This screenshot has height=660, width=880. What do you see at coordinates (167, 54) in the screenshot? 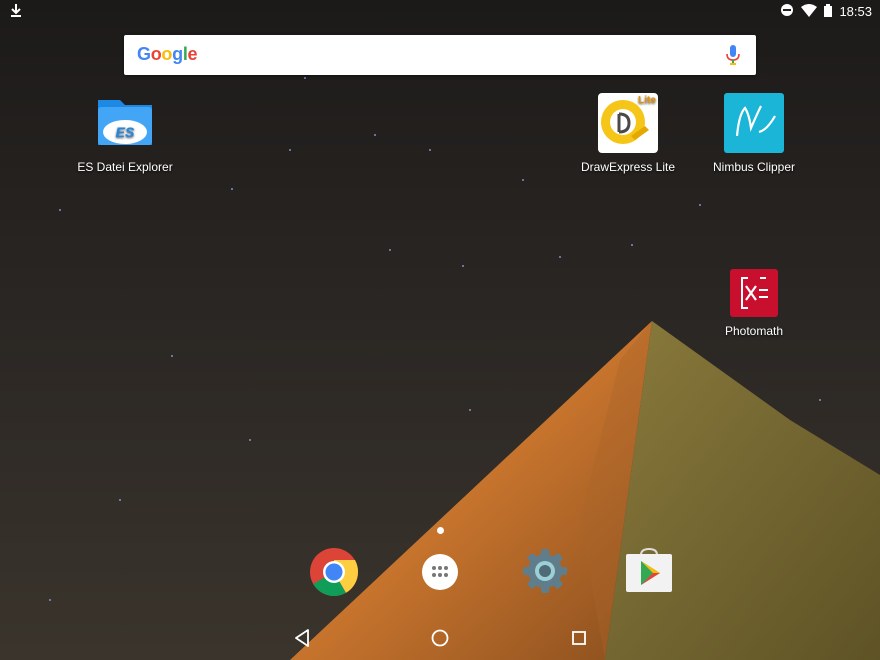
I see `google-logo: Google` at bounding box center [167, 54].